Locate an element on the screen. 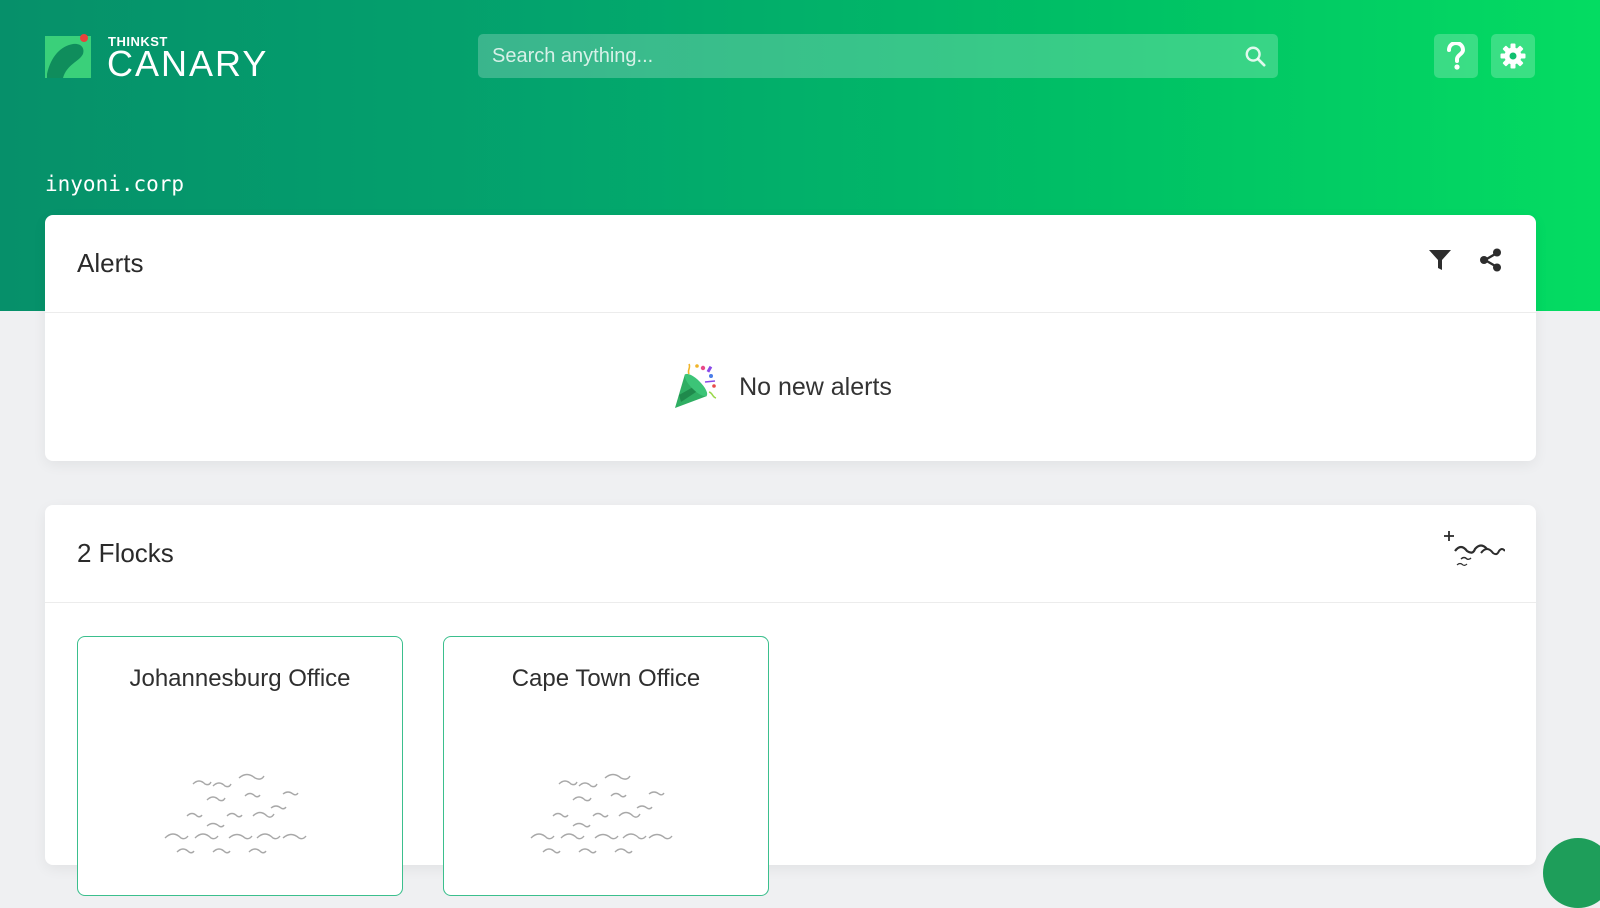 This screenshot has height=908, width=1600. flock-name: Johannesburg Office is located at coordinates (240, 678).